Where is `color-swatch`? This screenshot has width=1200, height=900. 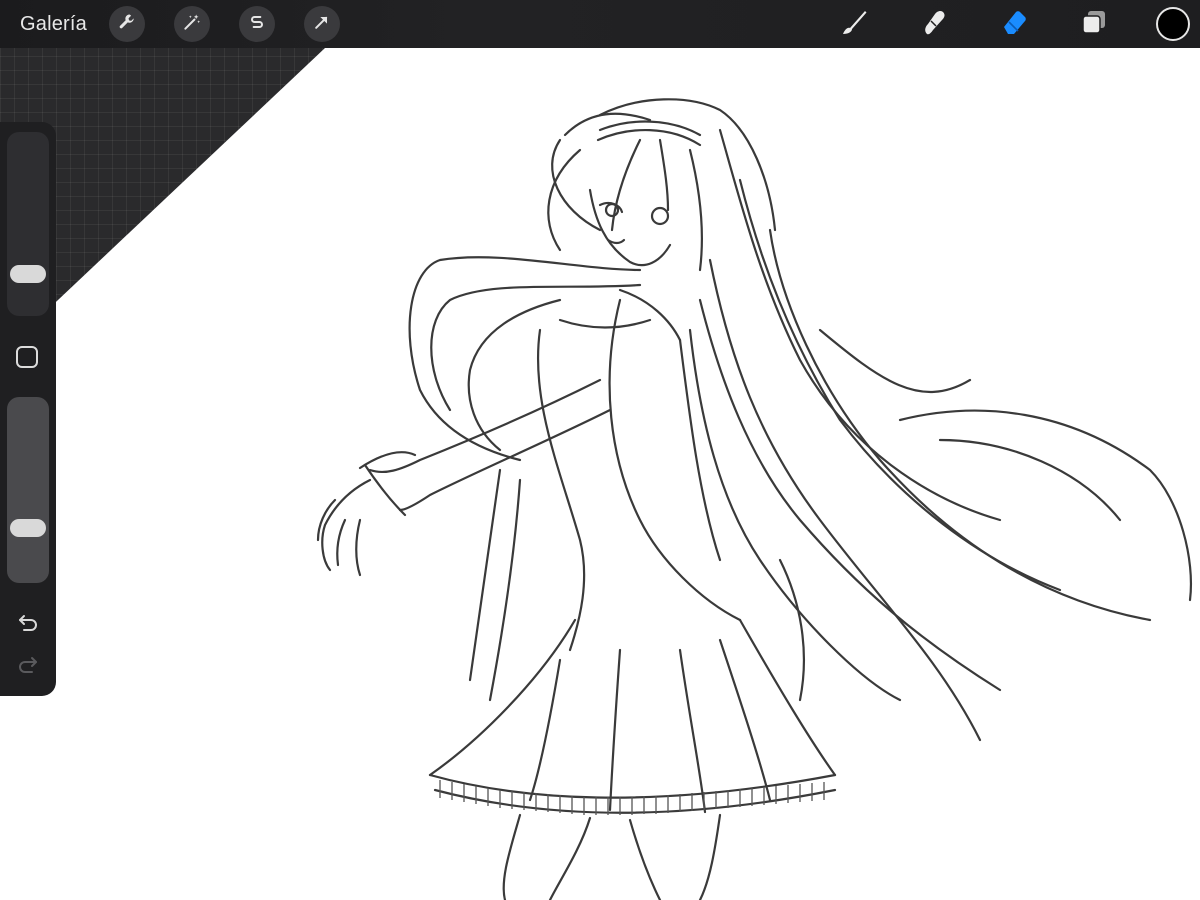 color-swatch is located at coordinates (1173, 24).